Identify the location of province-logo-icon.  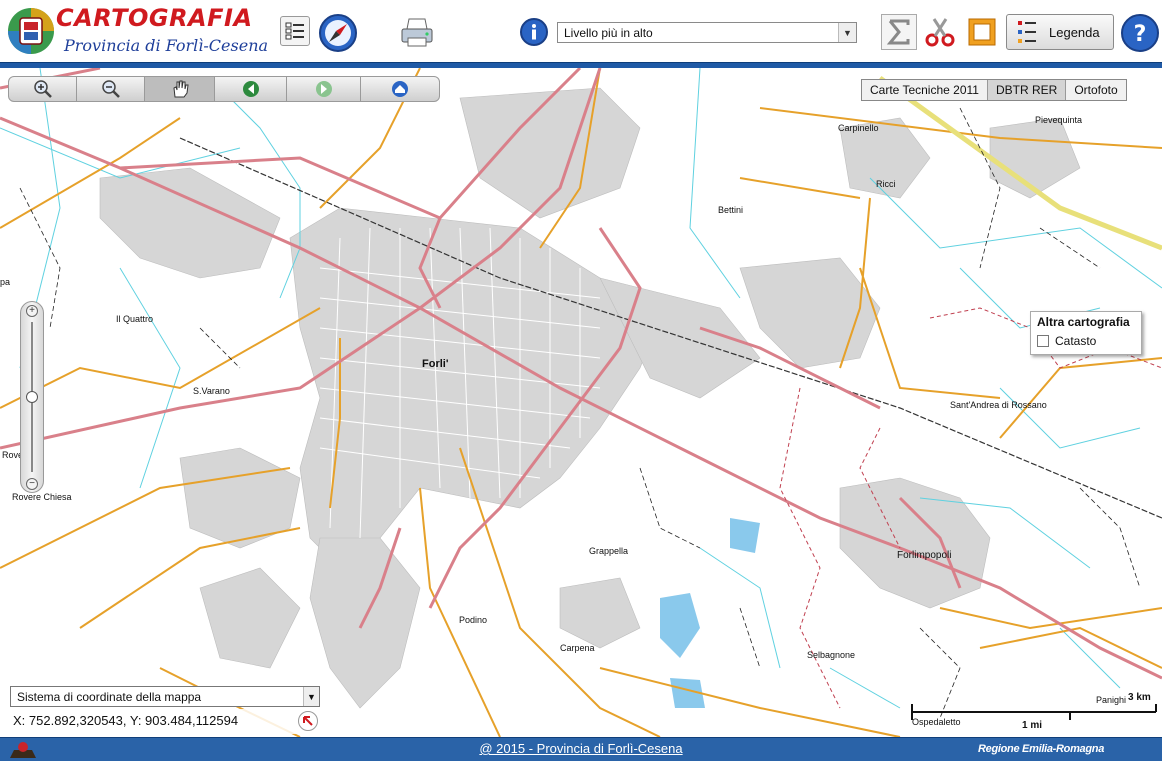
(31, 31).